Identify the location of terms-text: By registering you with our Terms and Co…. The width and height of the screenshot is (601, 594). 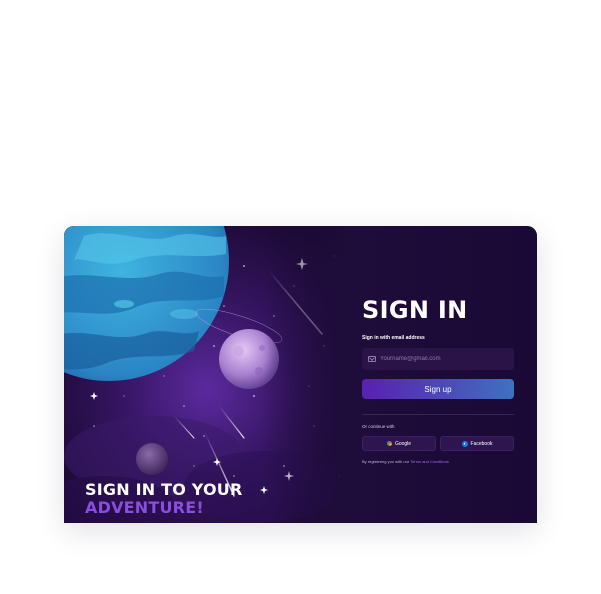
(405, 461).